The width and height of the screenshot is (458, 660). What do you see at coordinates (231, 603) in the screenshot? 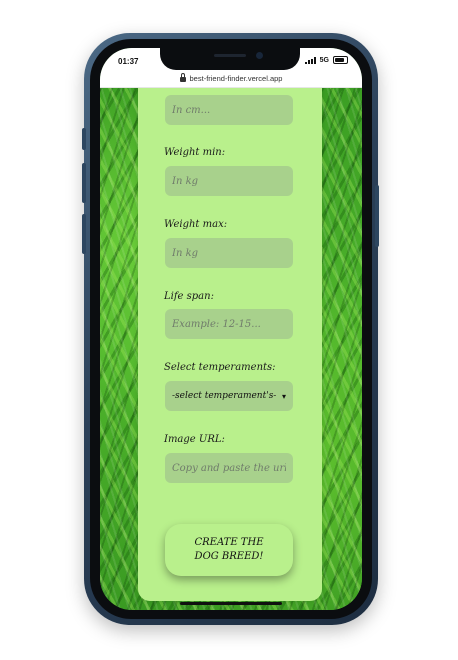
I see `home-indicator` at bounding box center [231, 603].